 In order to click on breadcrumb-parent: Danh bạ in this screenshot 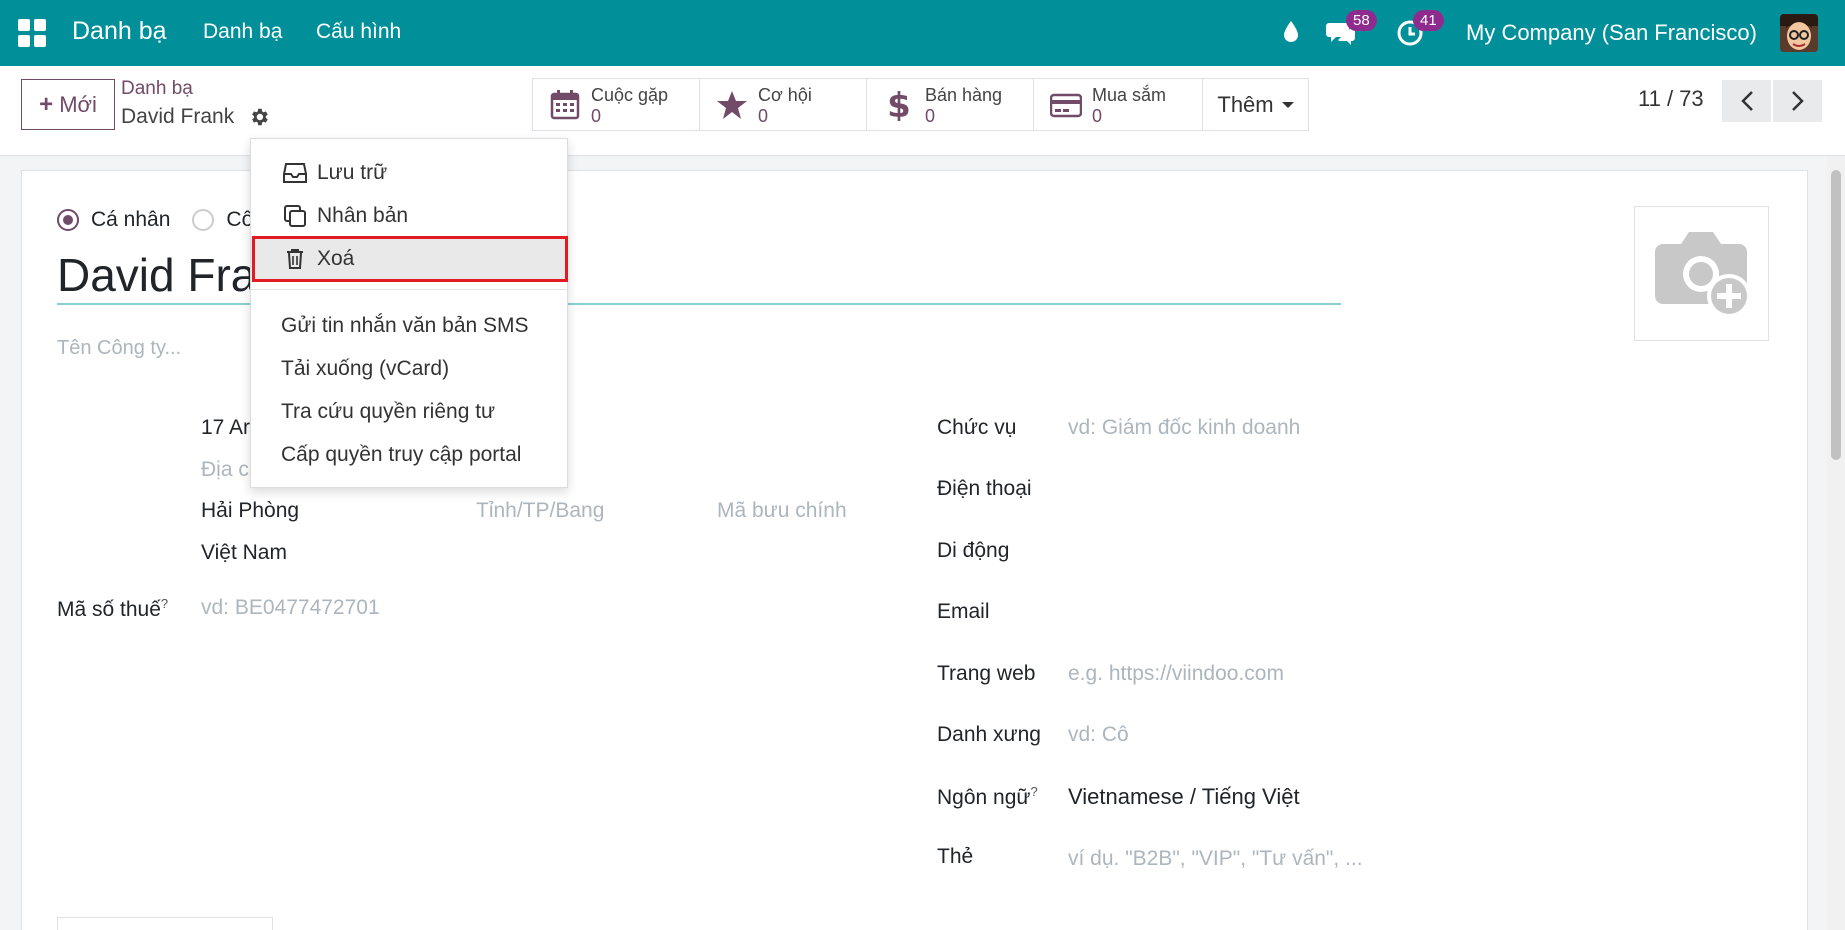, I will do `click(157, 89)`.